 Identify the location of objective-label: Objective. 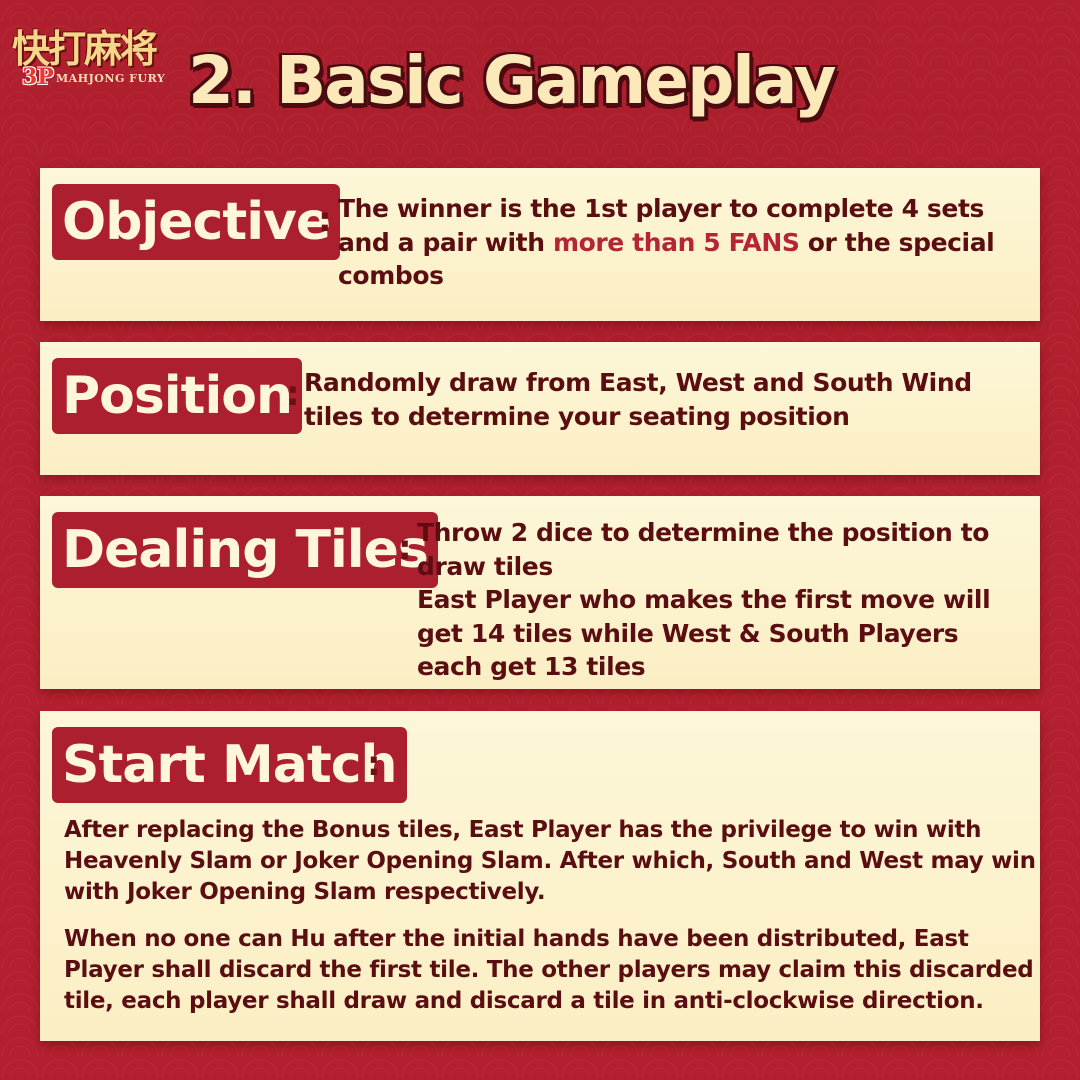
(196, 222).